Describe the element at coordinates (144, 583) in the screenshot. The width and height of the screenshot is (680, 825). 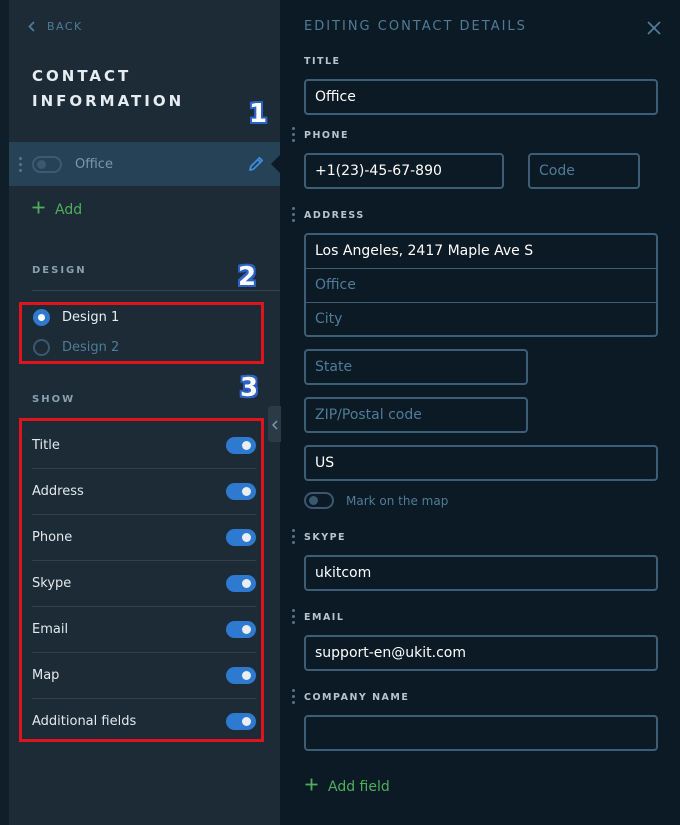
I see `show-item-skype: Skype` at that location.